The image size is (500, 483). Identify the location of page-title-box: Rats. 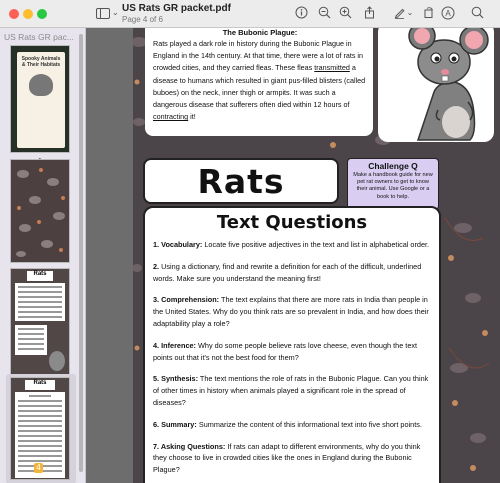
(241, 181).